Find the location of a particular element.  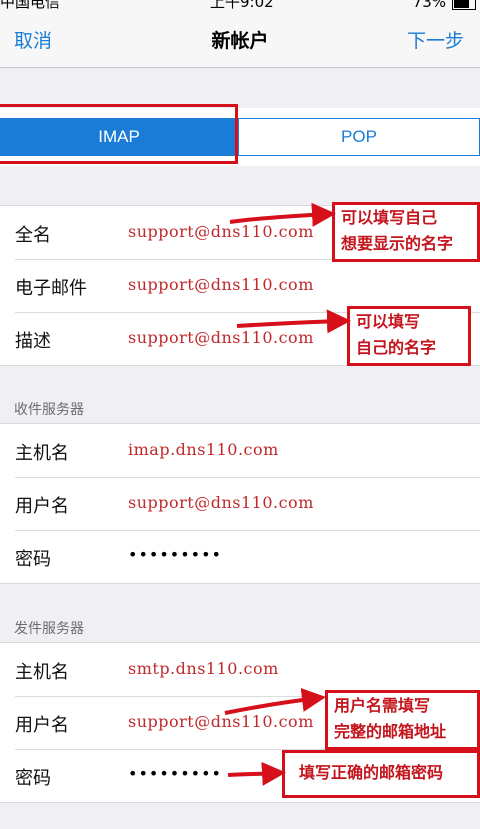

incoming-host-field: imap.dns110.com is located at coordinates (203, 449).